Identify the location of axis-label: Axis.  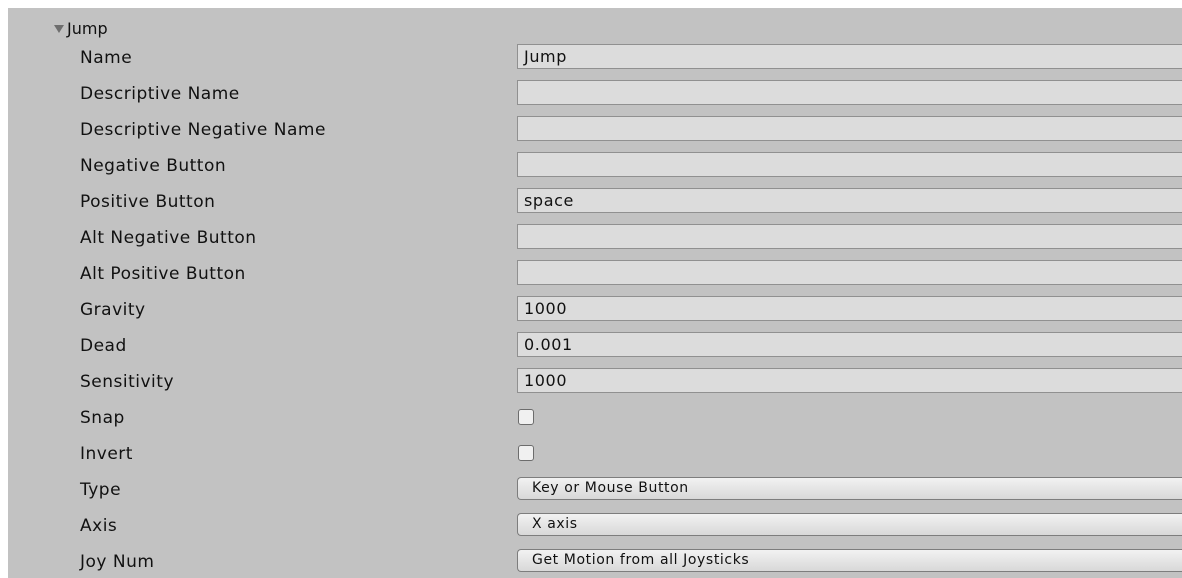
(99, 526).